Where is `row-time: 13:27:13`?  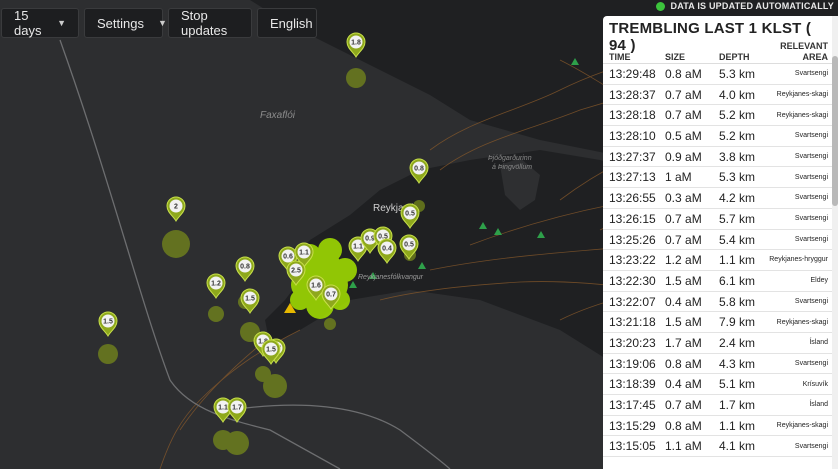 row-time: 13:27:13 is located at coordinates (632, 177).